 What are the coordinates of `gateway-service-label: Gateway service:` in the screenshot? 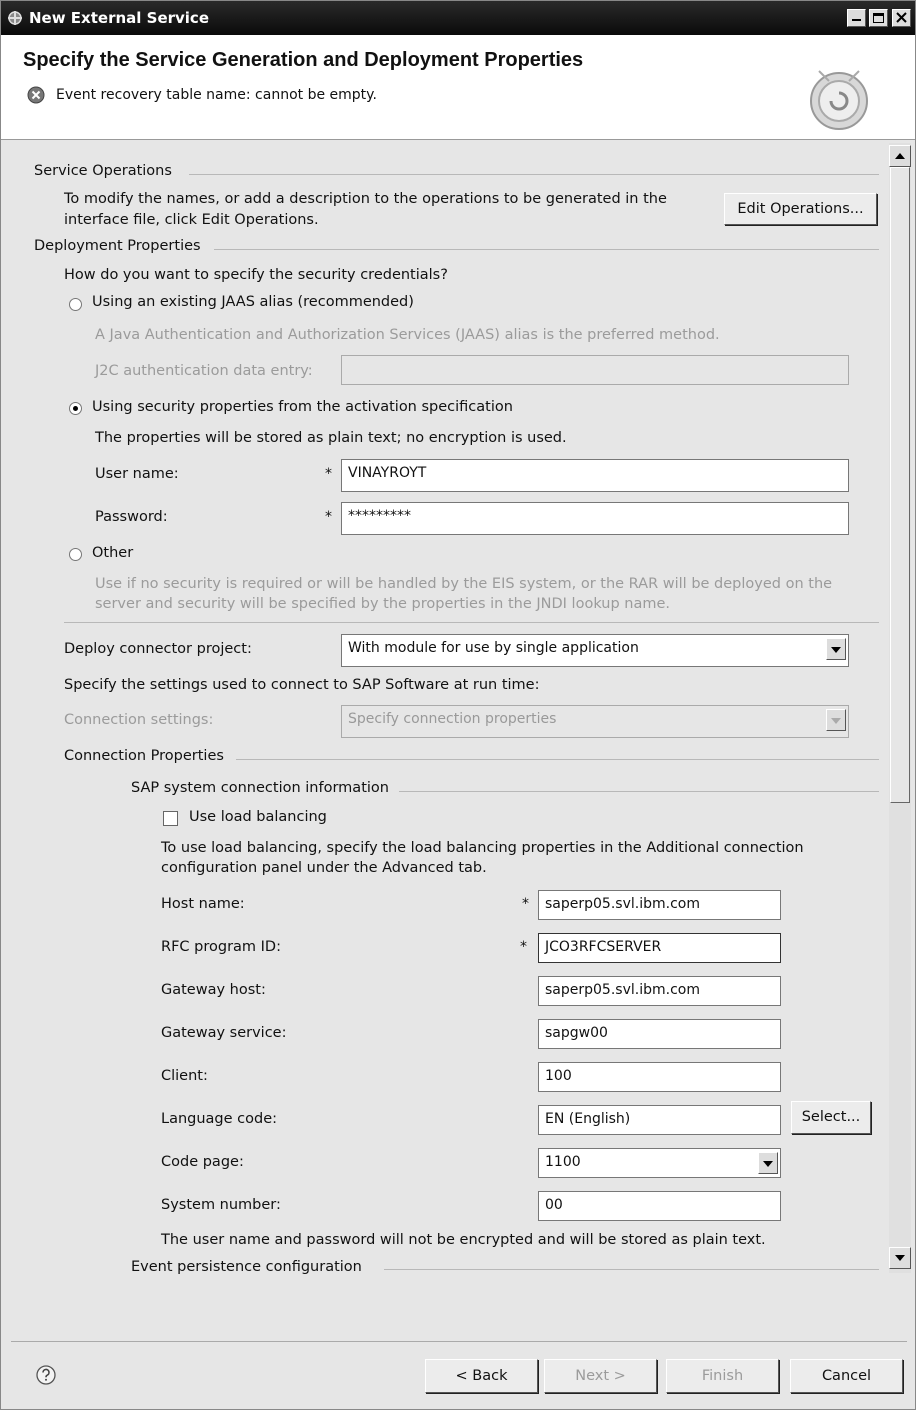 It's located at (224, 1033).